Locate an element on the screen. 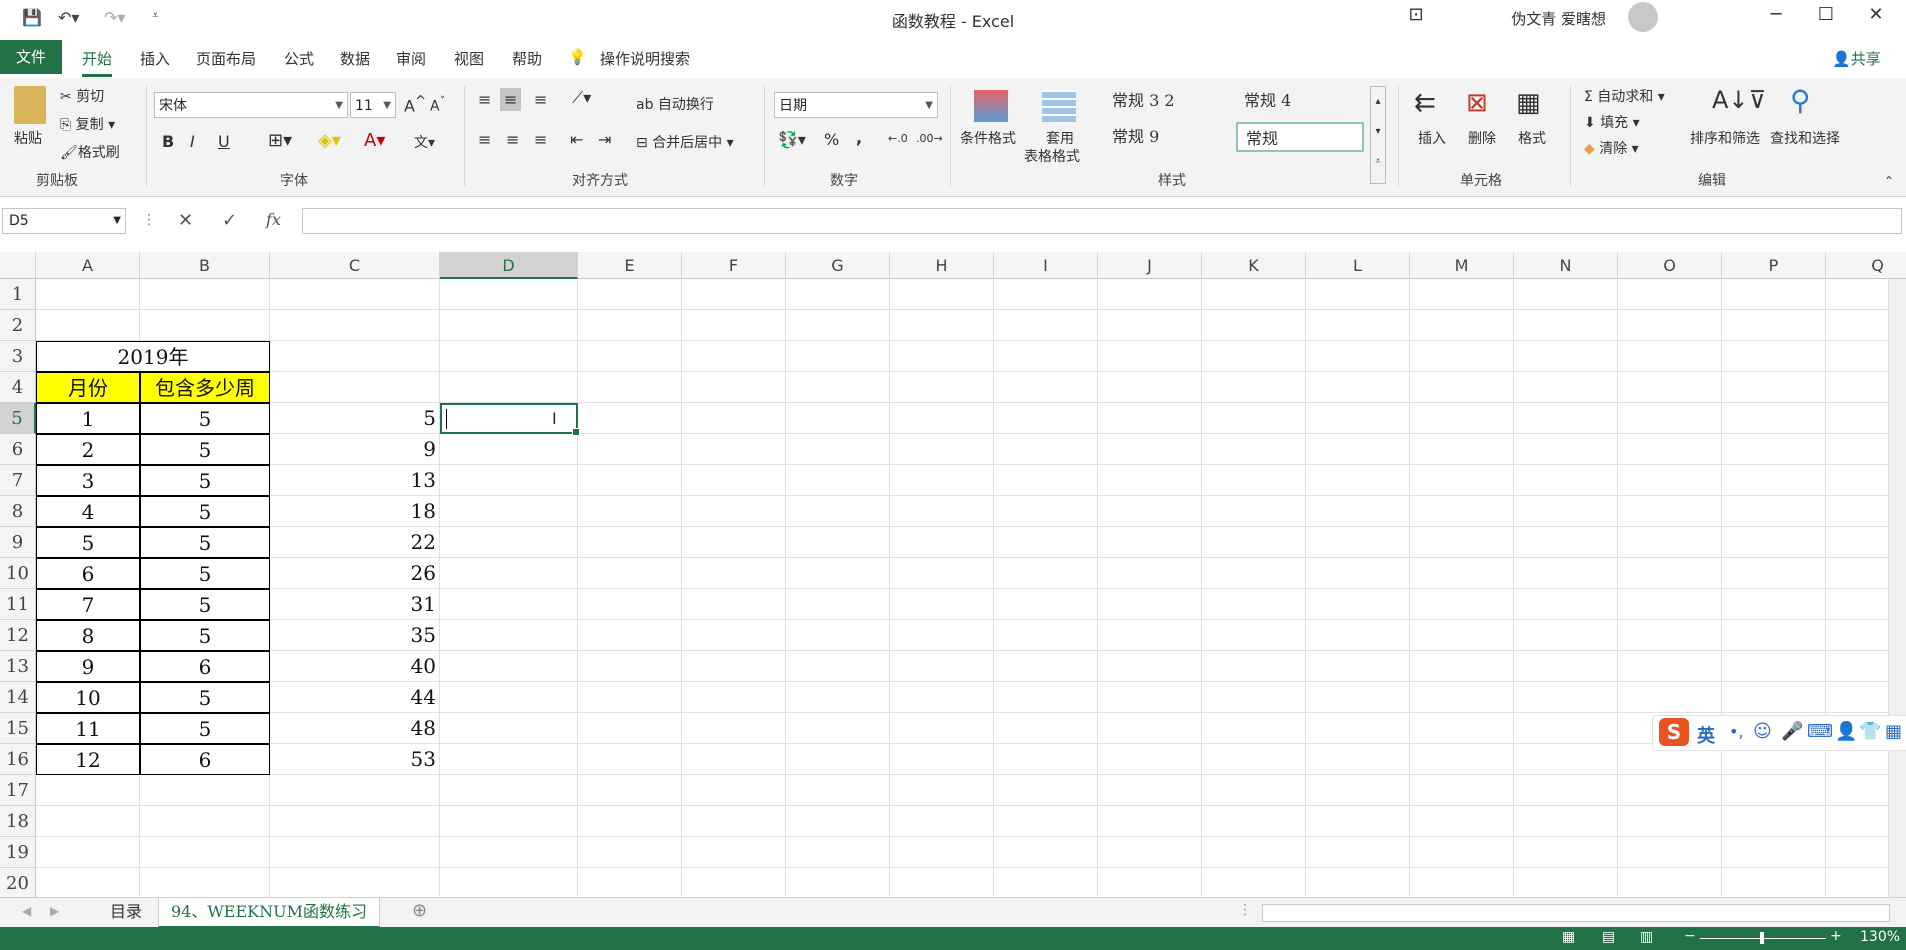  format-as-table-line1: 套用 is located at coordinates (1060, 138).